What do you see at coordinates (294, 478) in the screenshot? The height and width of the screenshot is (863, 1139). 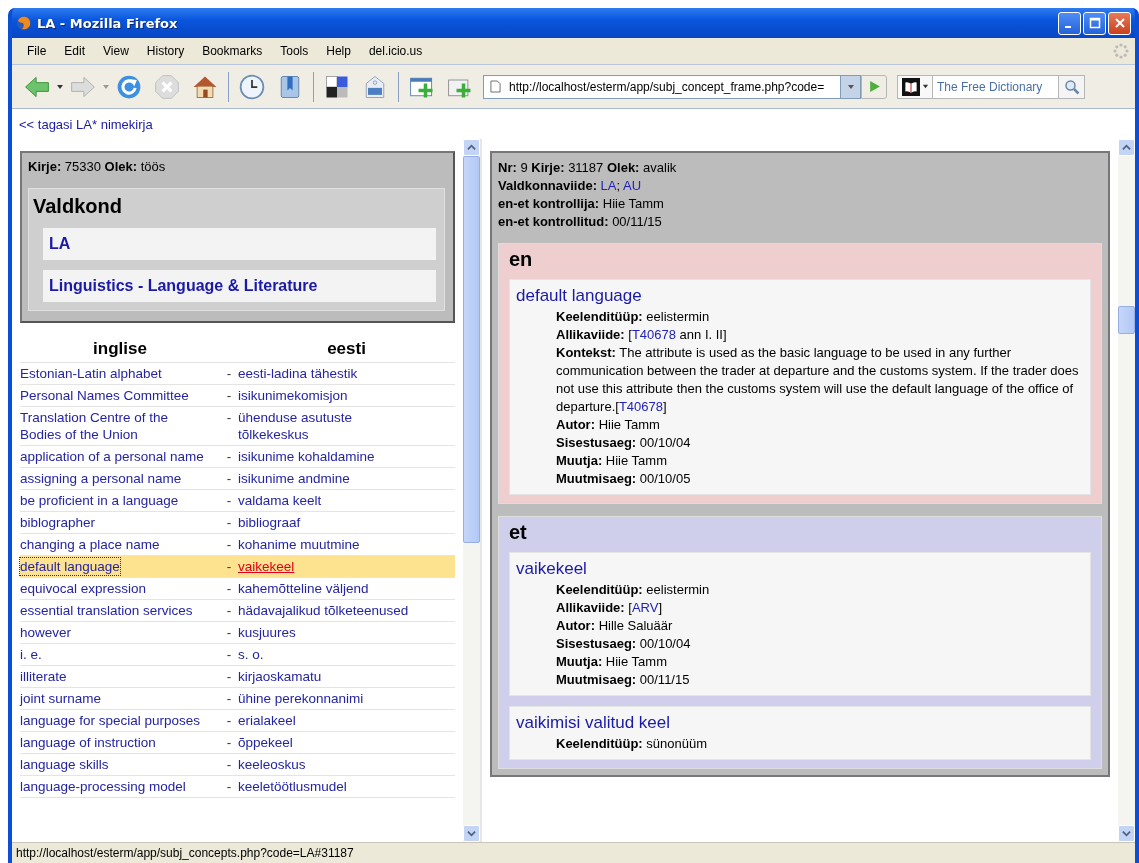 I see `term-link: isikunime andmine` at bounding box center [294, 478].